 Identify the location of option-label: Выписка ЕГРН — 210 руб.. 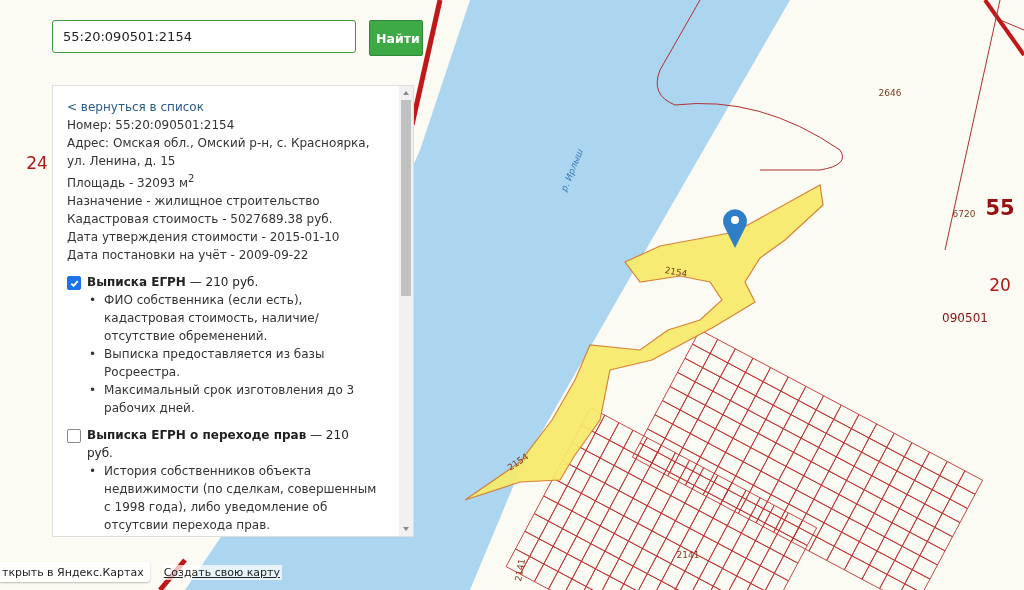
(173, 282).